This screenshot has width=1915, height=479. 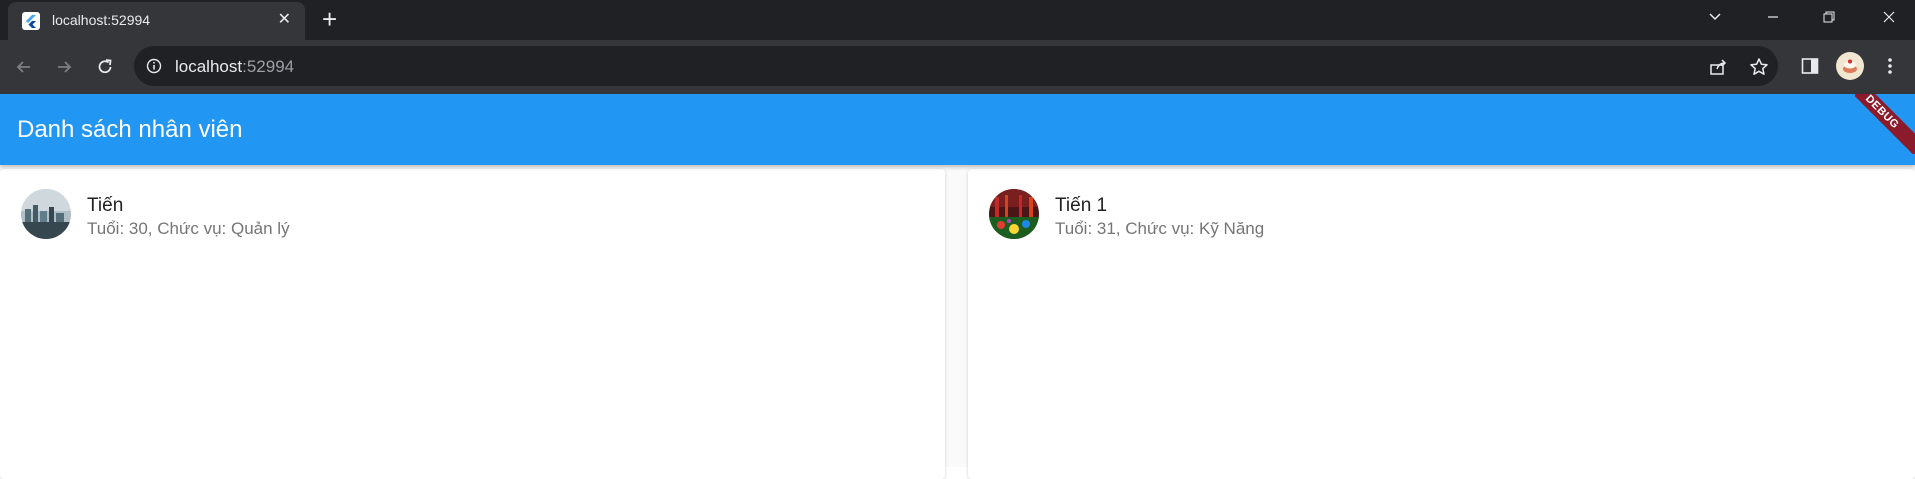 What do you see at coordinates (24, 67) in the screenshot?
I see `back-icon` at bounding box center [24, 67].